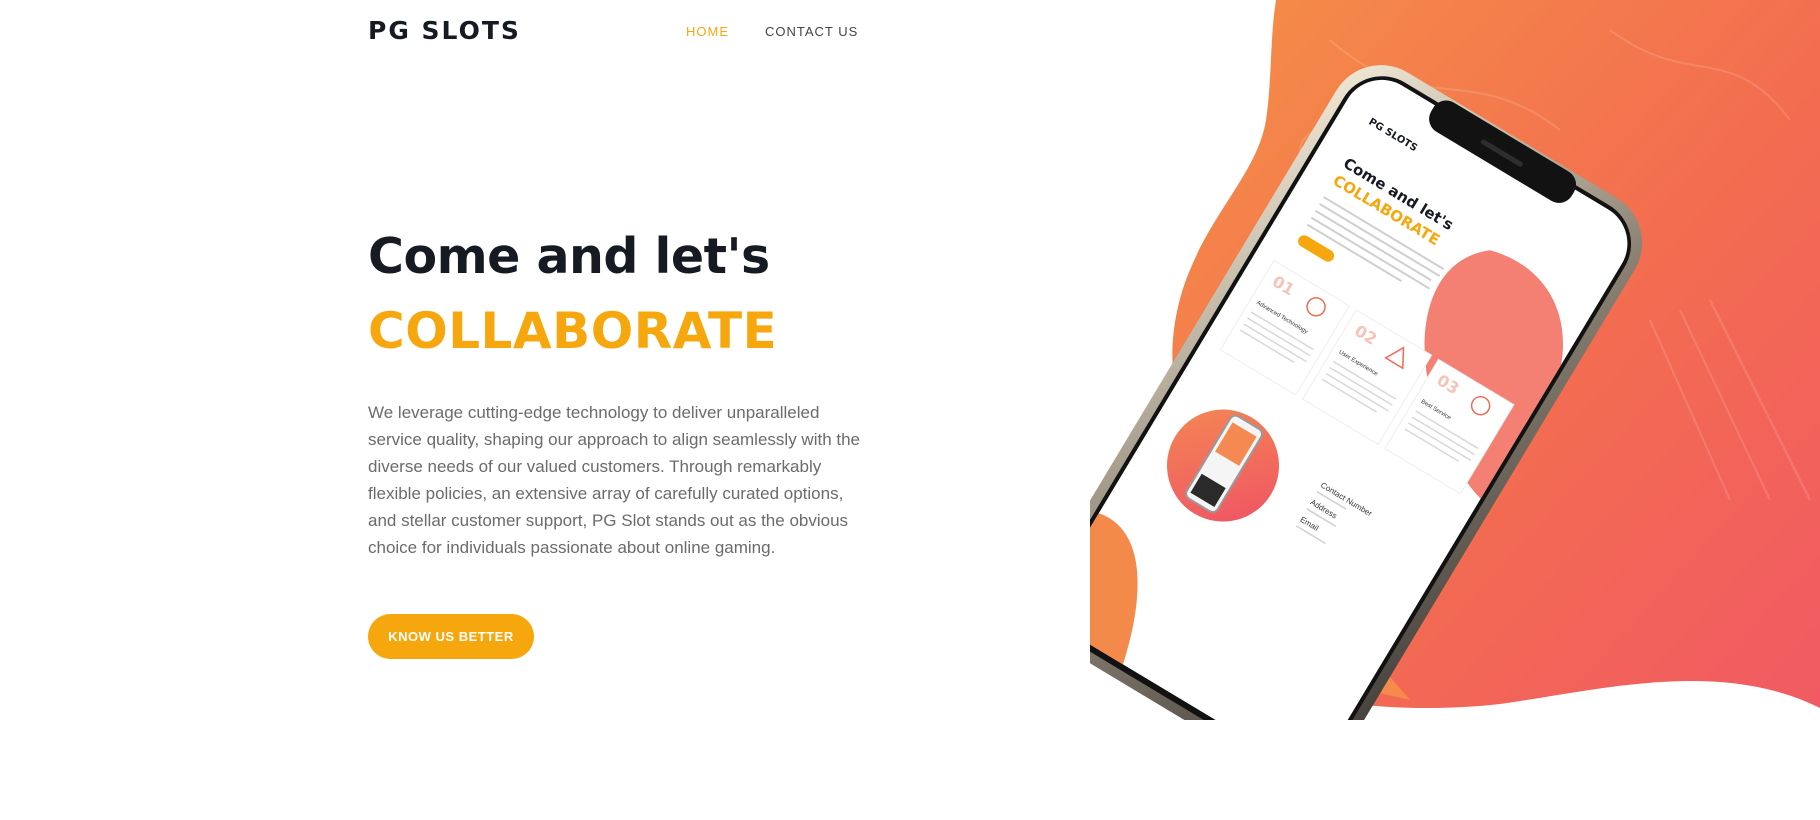 This screenshot has width=1820, height=820. What do you see at coordinates (573, 331) in the screenshot?
I see `hero-highlight: COLLABORATE` at bounding box center [573, 331].